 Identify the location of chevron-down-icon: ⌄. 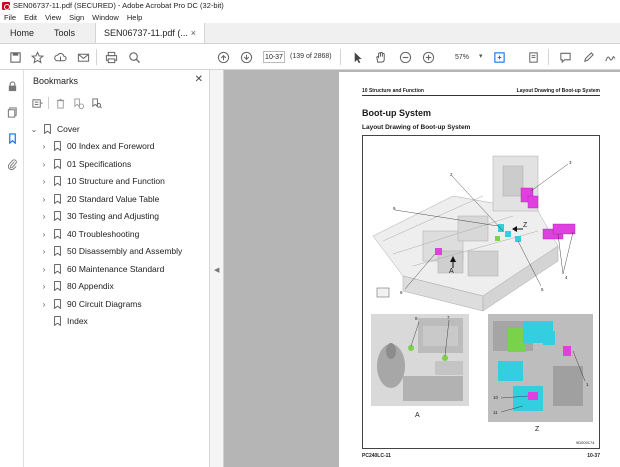
(34, 129).